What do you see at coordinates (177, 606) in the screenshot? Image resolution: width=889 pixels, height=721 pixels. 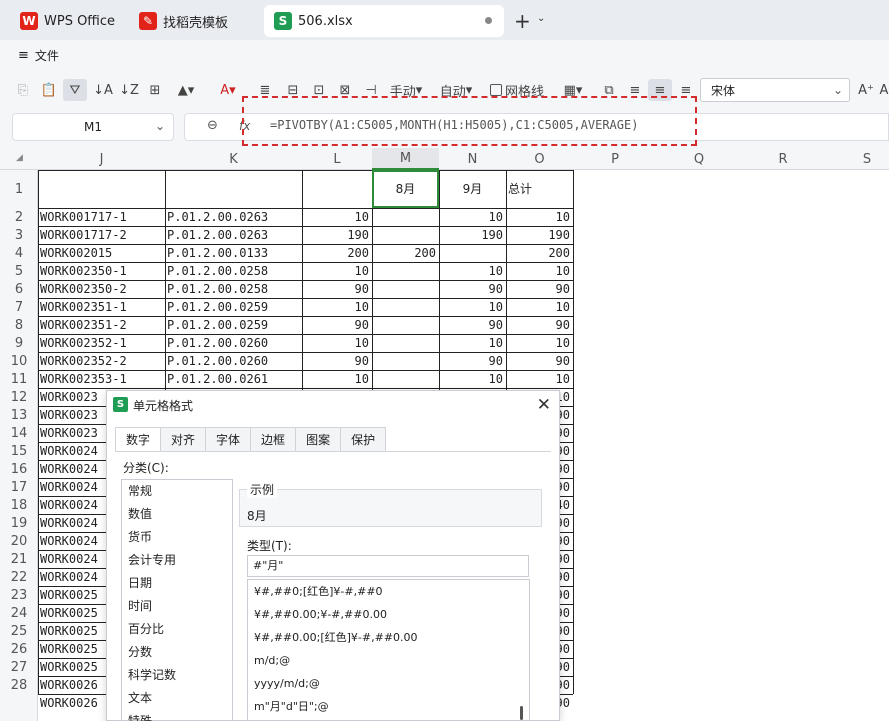 I see `list-item: 时间` at bounding box center [177, 606].